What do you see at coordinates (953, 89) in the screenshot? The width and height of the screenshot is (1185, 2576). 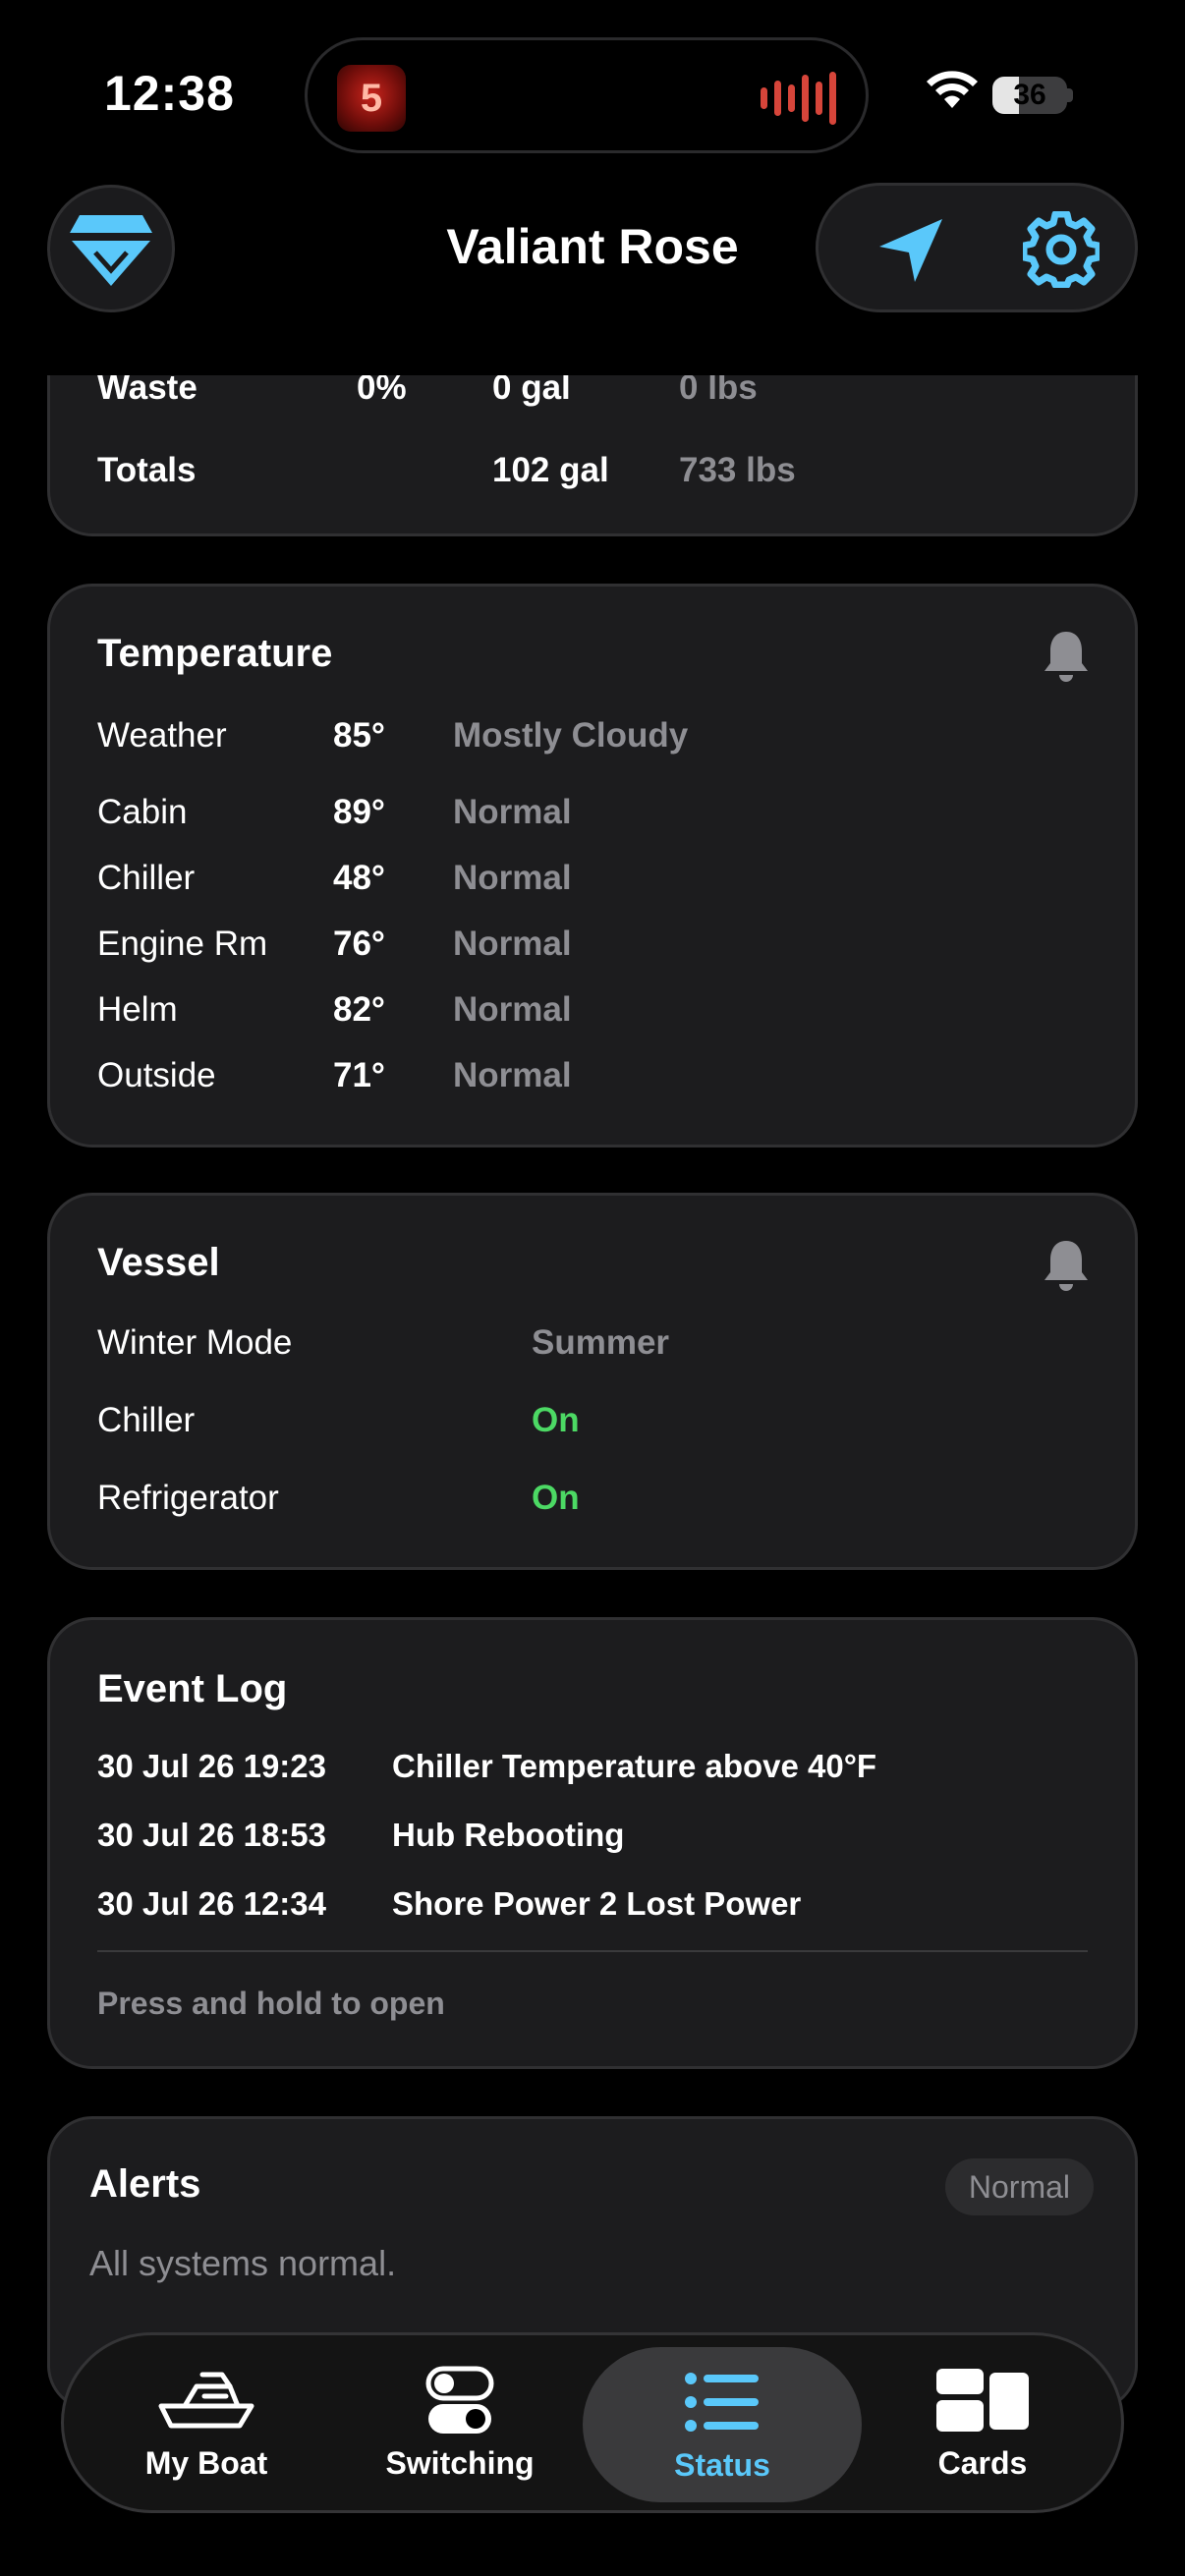 I see `wifi-icon` at bounding box center [953, 89].